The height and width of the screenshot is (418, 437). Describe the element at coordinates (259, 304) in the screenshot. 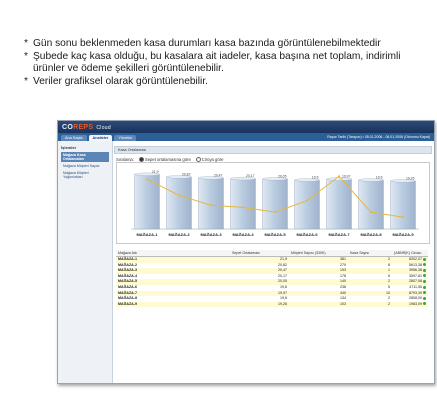

I see `basket-average-cell: 19,26` at that location.